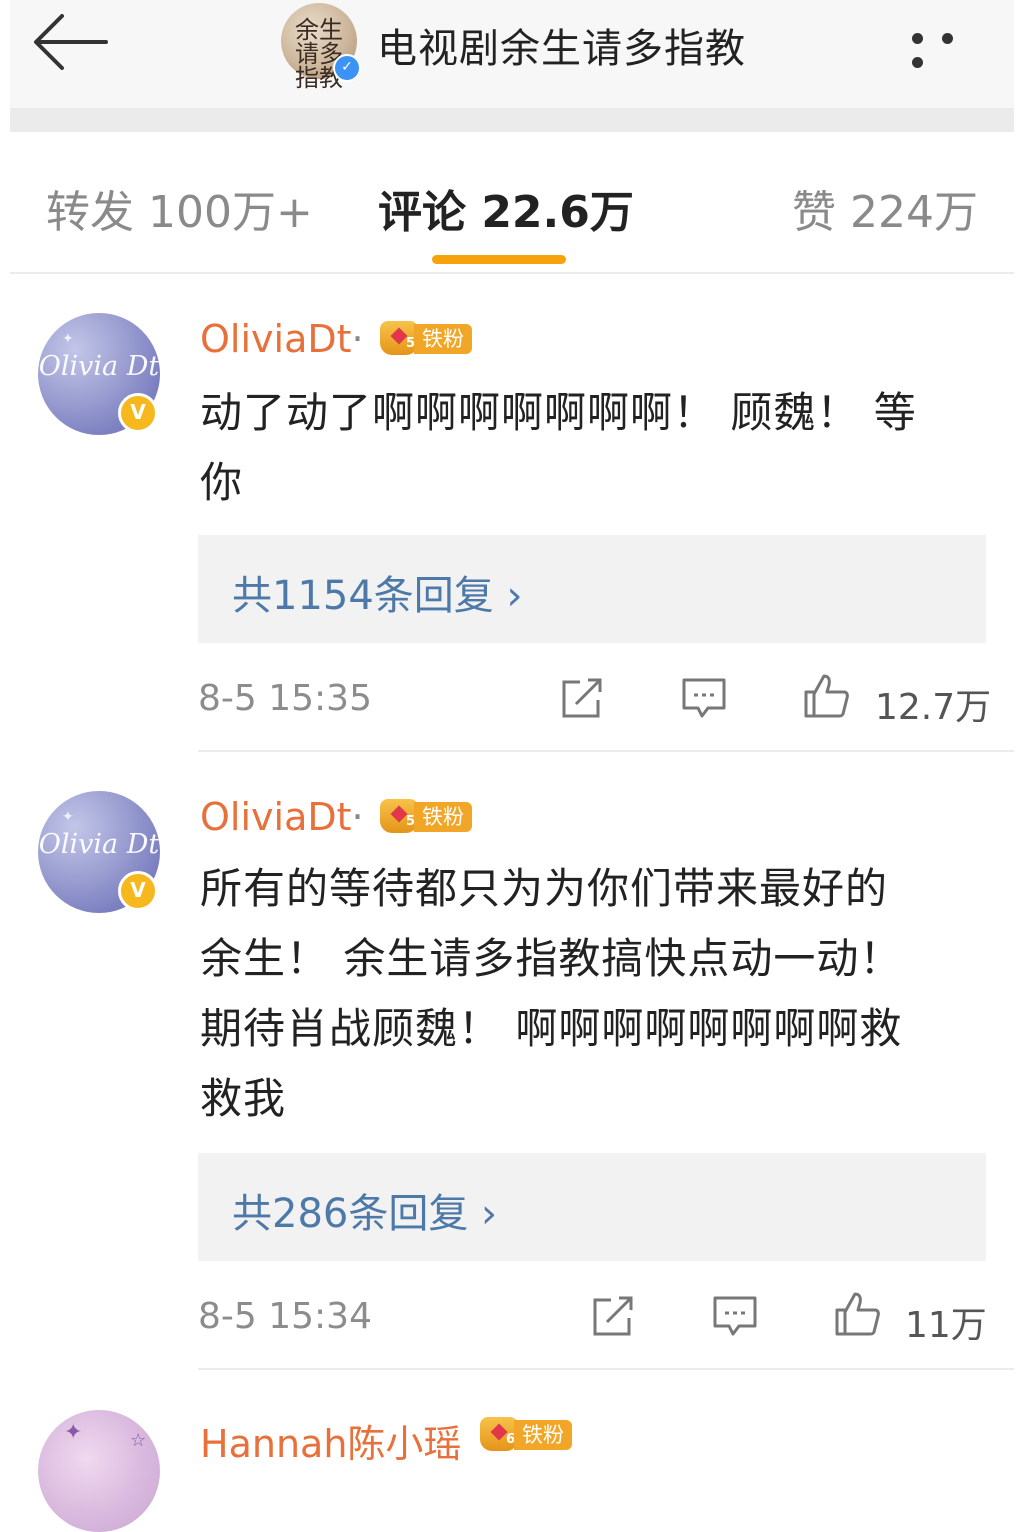 This screenshot has width=1024, height=1532. What do you see at coordinates (243, 1098) in the screenshot?
I see `comment-line: 救我` at bounding box center [243, 1098].